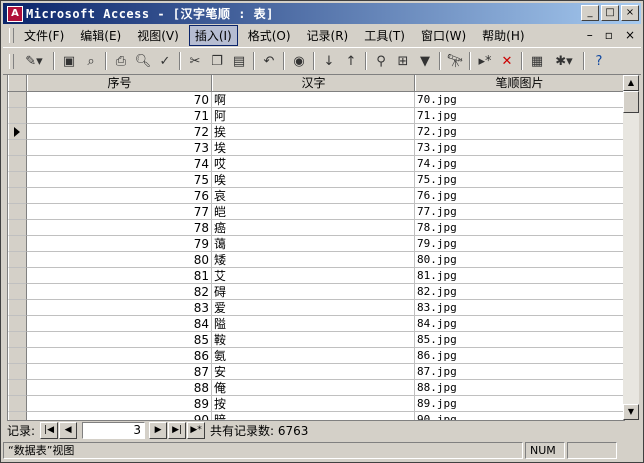 This screenshot has width=644, height=463. What do you see at coordinates (49, 430) in the screenshot?
I see `first-record-button: |◀` at bounding box center [49, 430].